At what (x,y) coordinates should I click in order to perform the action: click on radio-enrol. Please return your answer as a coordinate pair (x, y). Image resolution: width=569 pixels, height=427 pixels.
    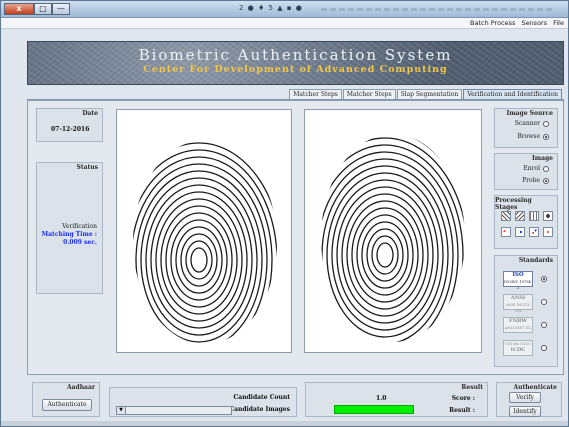
    Looking at the image, I should click on (546, 168).